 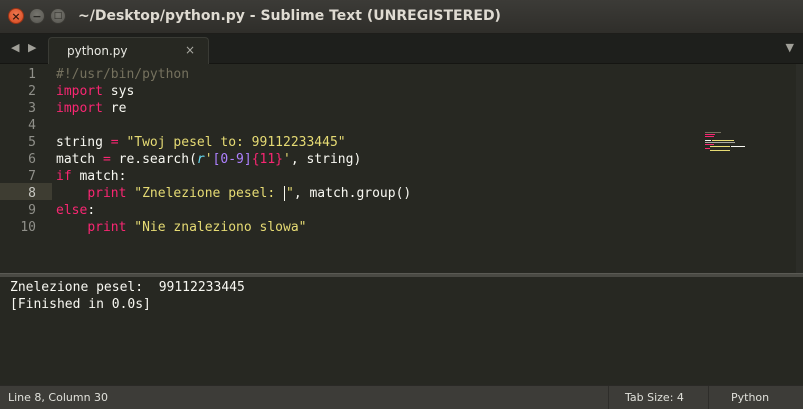 I want to click on window-maximize-button: □, so click(x=58, y=16).